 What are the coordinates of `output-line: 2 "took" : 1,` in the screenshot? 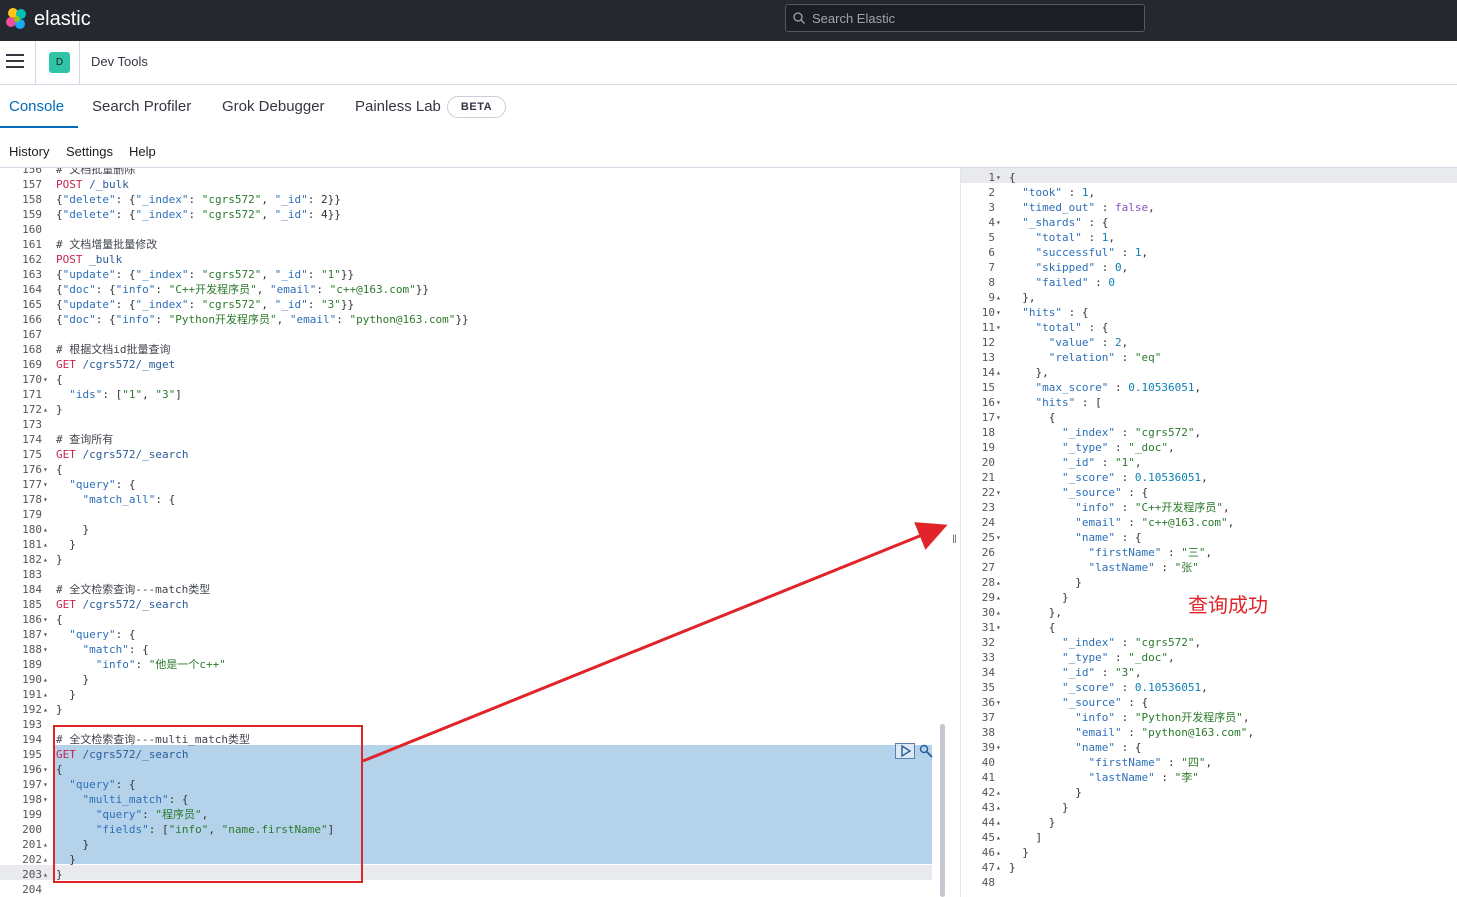 It's located at (1209, 192).